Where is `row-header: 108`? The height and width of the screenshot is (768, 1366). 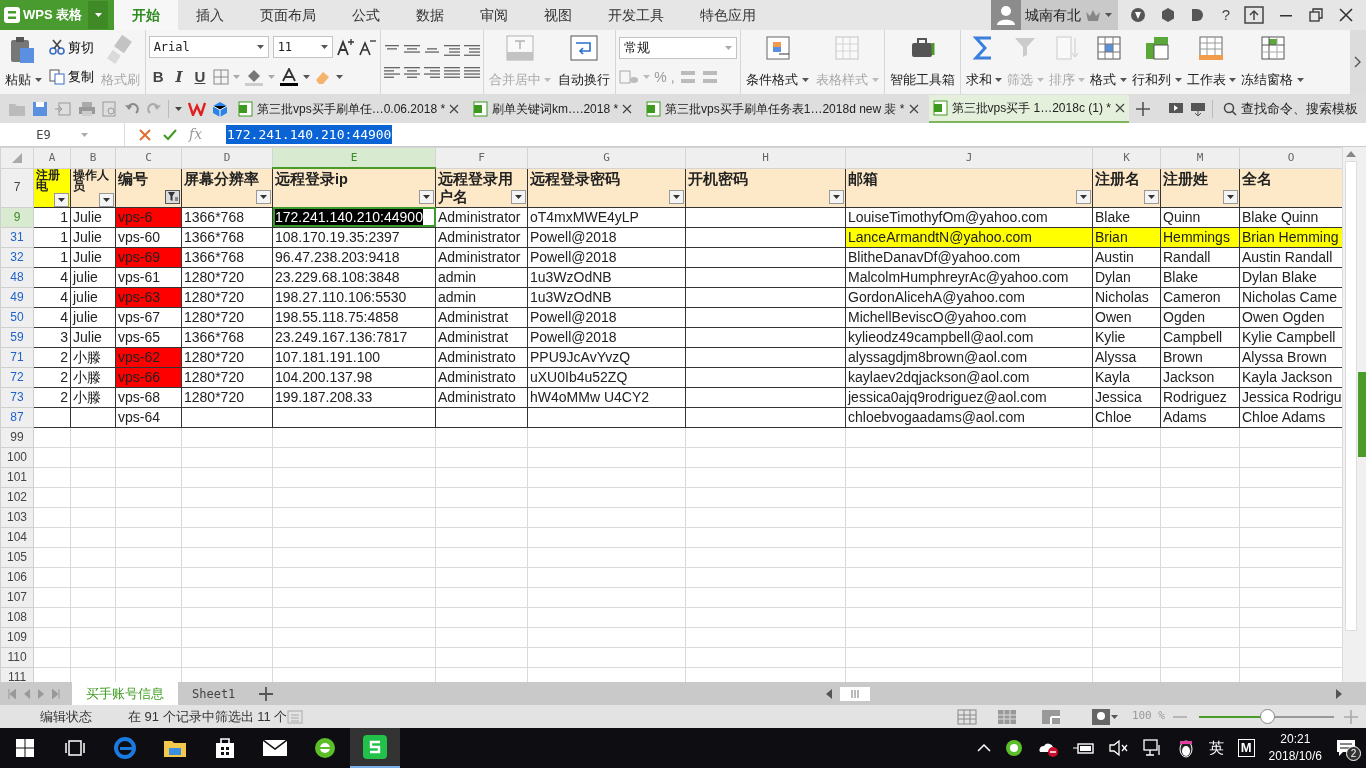
row-header: 108 is located at coordinates (17, 617).